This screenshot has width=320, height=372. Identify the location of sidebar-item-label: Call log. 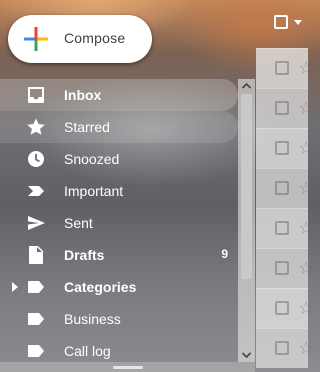
(87, 351).